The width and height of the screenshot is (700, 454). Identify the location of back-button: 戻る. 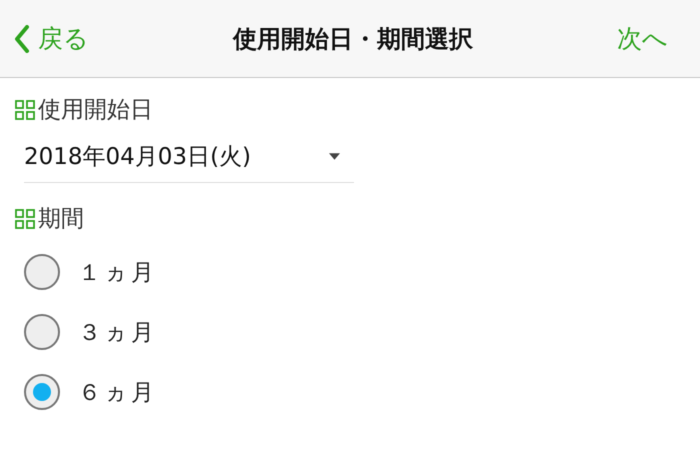
(51, 38).